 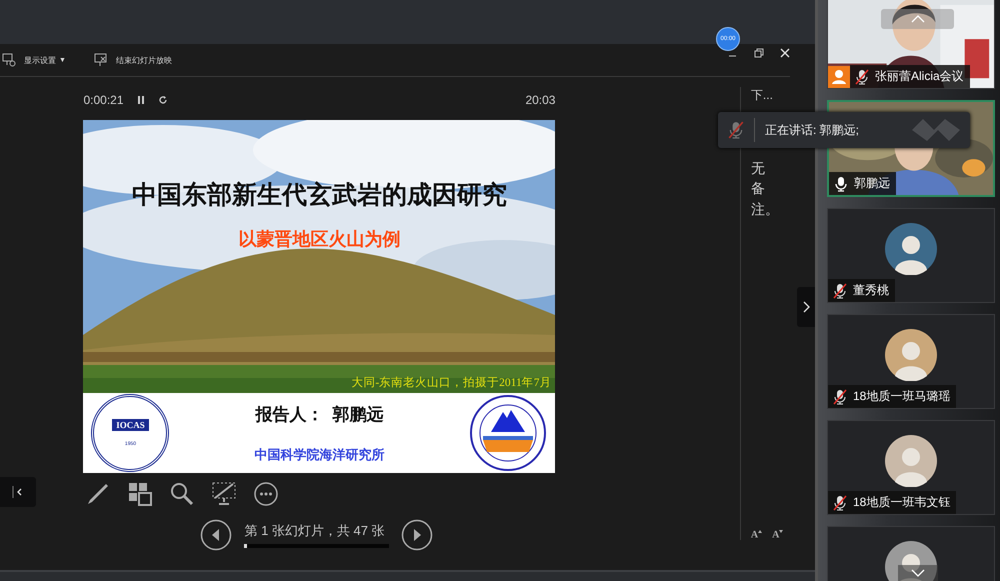 I want to click on participant-name: 18地质一班韦文钰, so click(x=901, y=502).